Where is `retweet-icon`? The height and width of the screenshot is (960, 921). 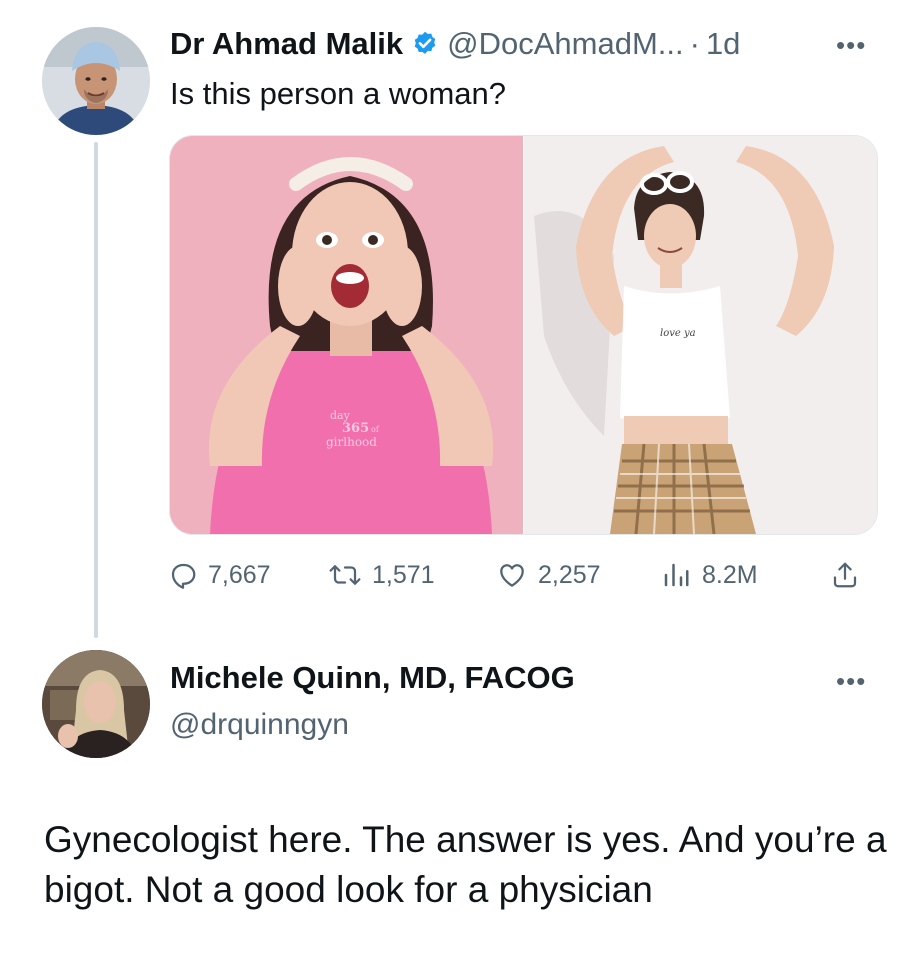
retweet-icon is located at coordinates (345, 575).